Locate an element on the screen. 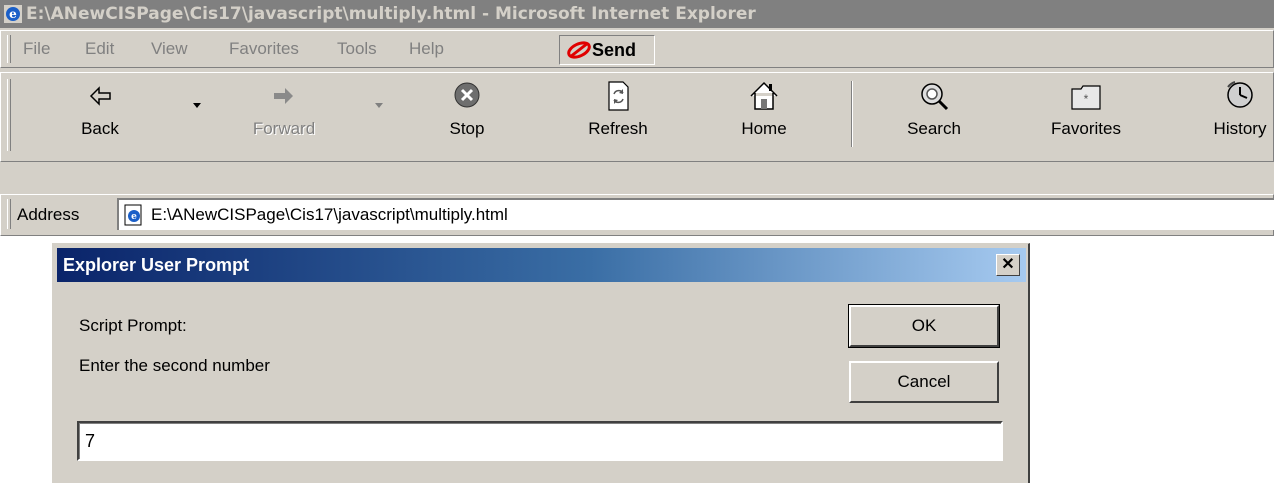  dialog-title-bar: Explorer User Prompt ✕ is located at coordinates (541, 265).